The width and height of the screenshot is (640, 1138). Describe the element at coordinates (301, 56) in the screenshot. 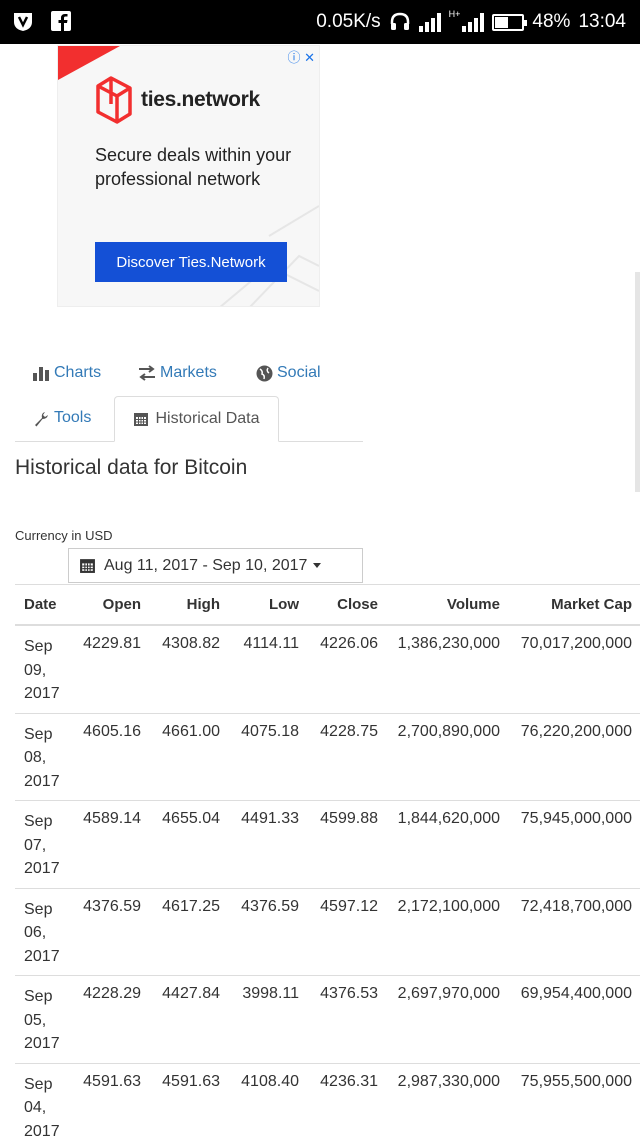

I see `ad-info-controls: ⓘ ✕` at that location.